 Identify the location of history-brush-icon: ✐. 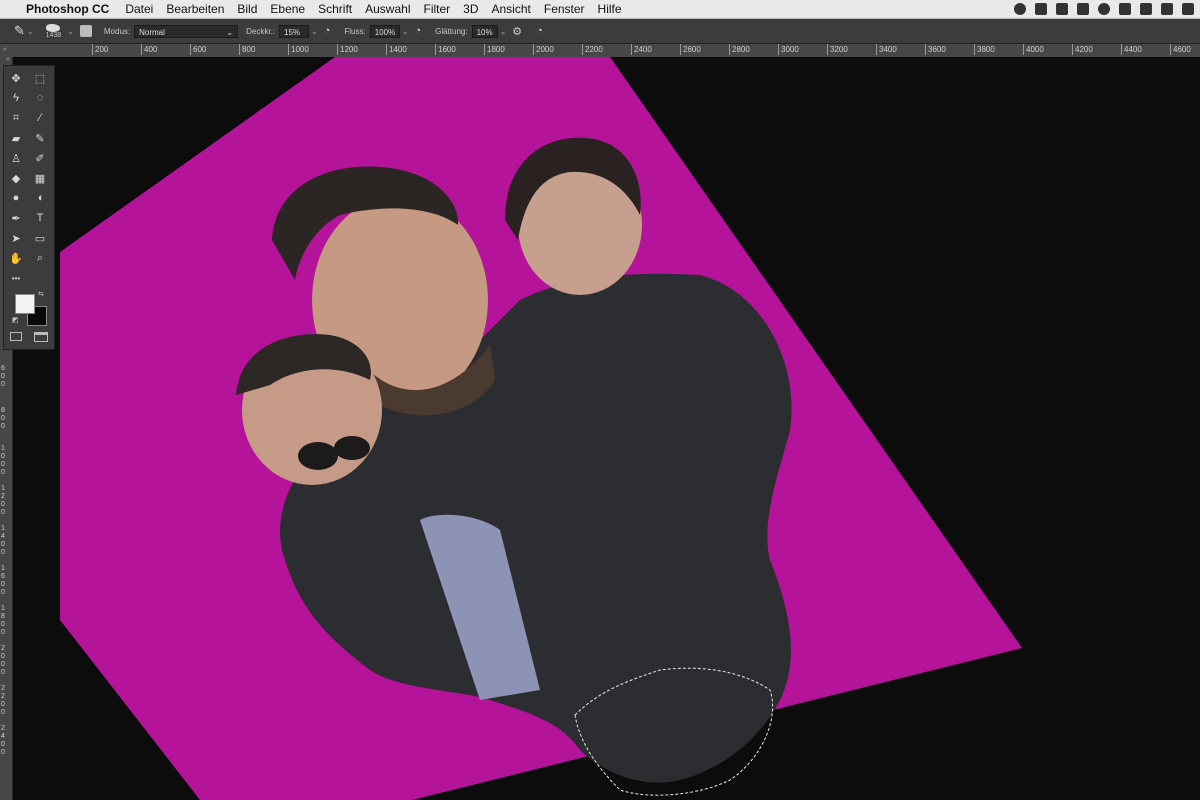
(40, 158).